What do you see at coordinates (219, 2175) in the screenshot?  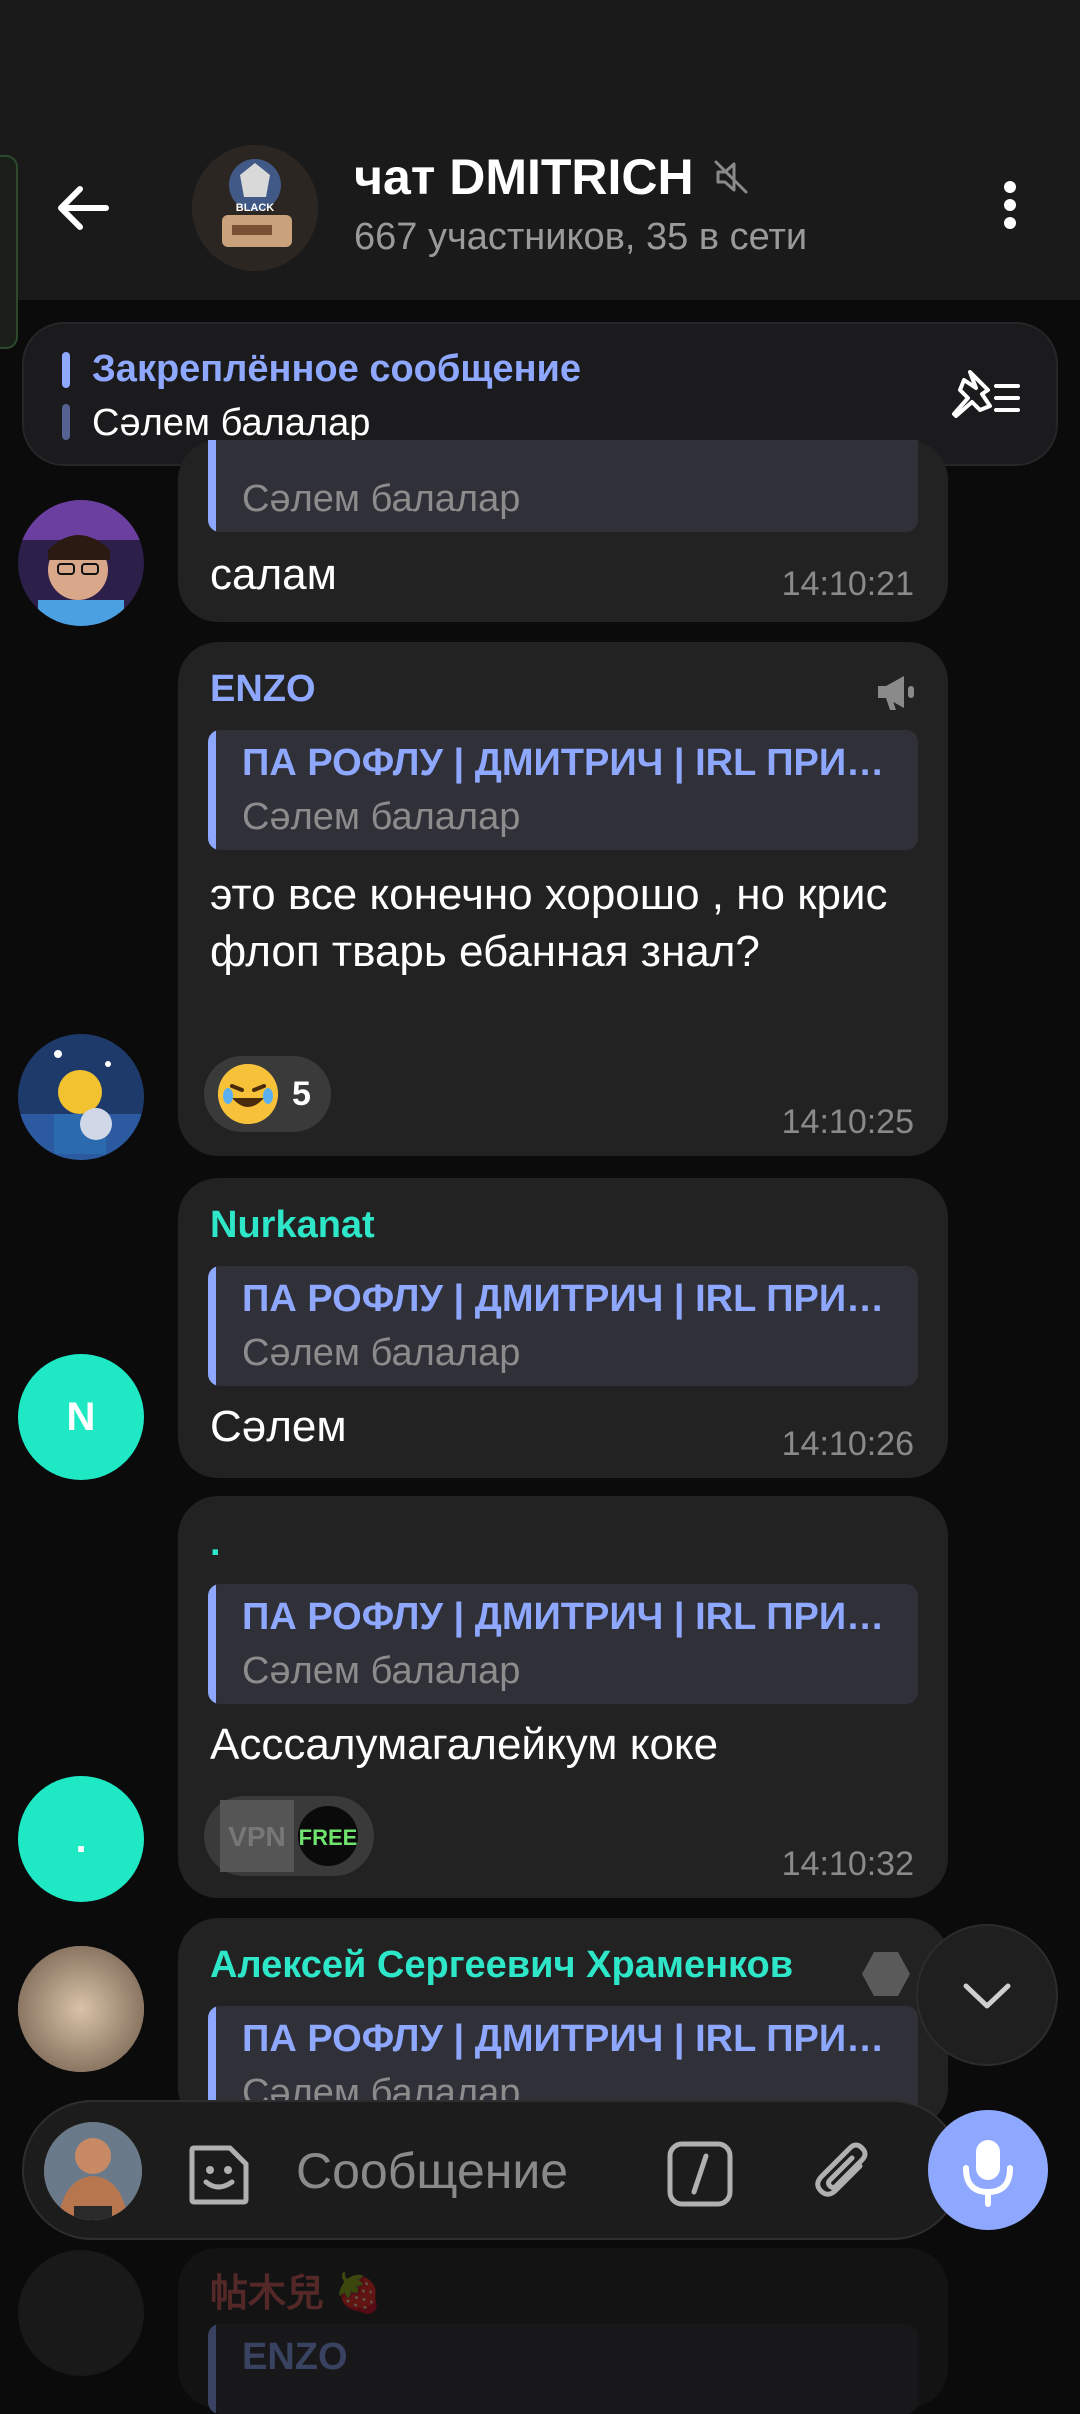 I see `sticker-icon` at bounding box center [219, 2175].